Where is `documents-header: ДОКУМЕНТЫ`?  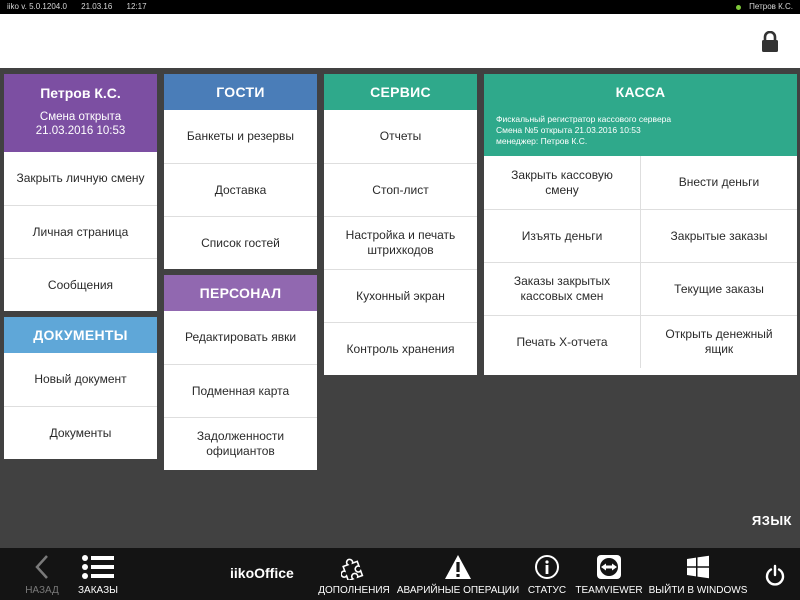 documents-header: ДОКУМЕНТЫ is located at coordinates (80, 335).